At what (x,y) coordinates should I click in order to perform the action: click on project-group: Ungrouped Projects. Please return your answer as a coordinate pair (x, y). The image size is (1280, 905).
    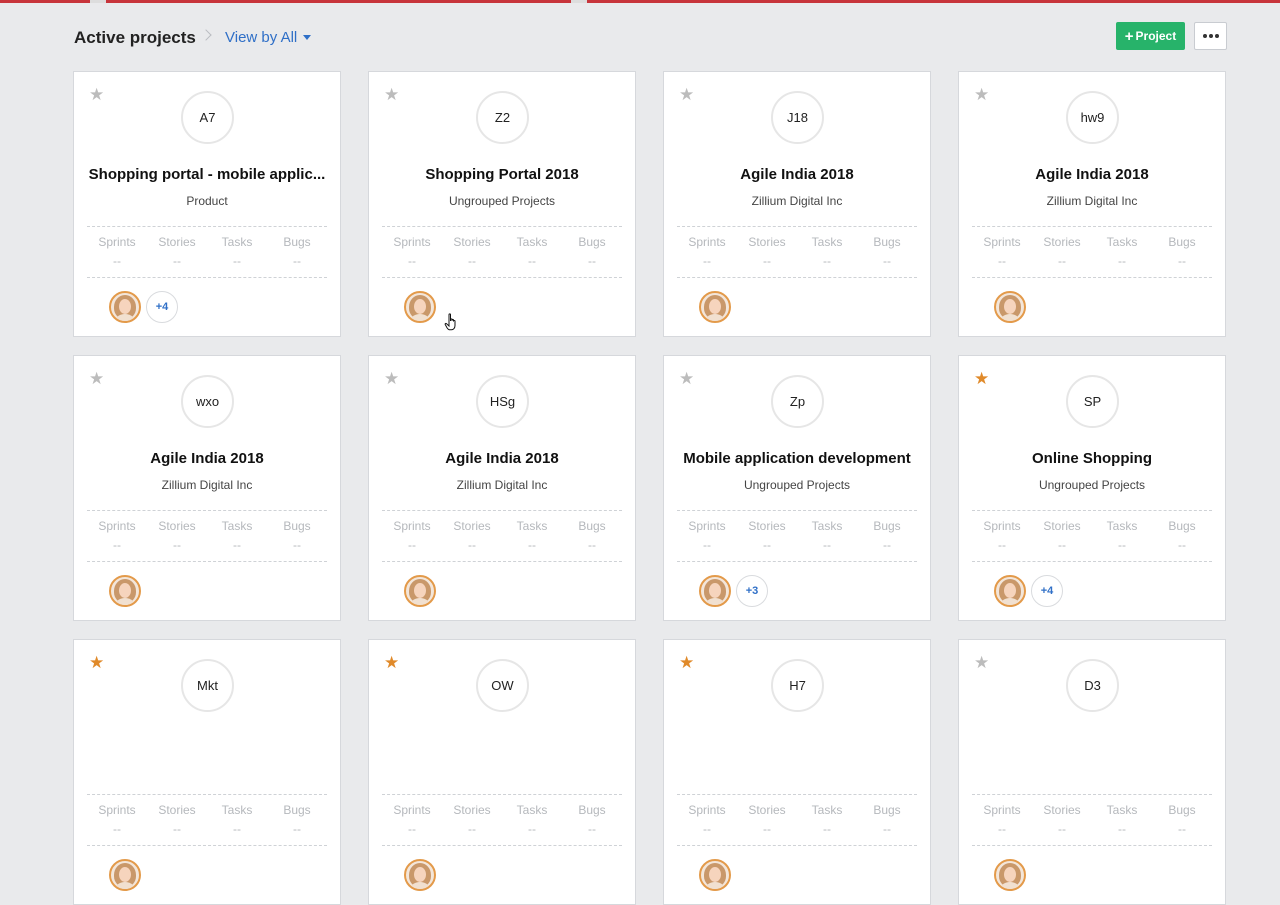
    Looking at the image, I should click on (797, 485).